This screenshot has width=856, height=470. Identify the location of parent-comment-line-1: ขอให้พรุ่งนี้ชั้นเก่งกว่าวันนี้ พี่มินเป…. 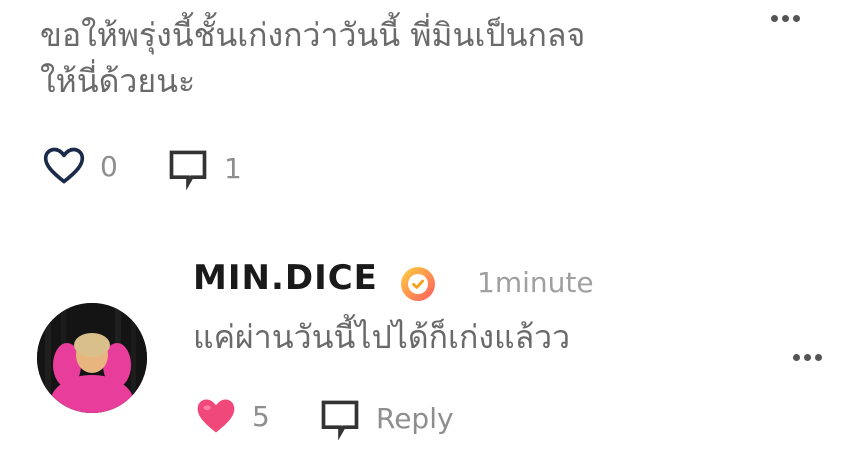
(313, 35).